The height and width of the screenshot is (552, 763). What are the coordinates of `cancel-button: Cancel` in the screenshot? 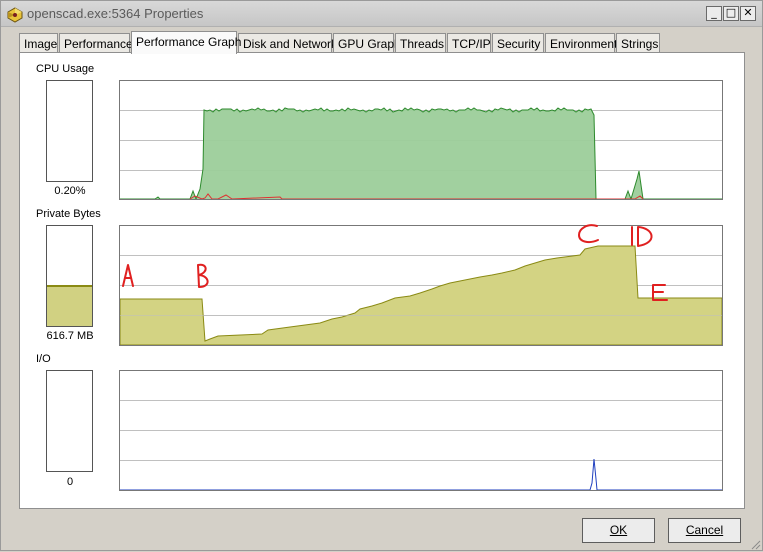 It's located at (704, 530).